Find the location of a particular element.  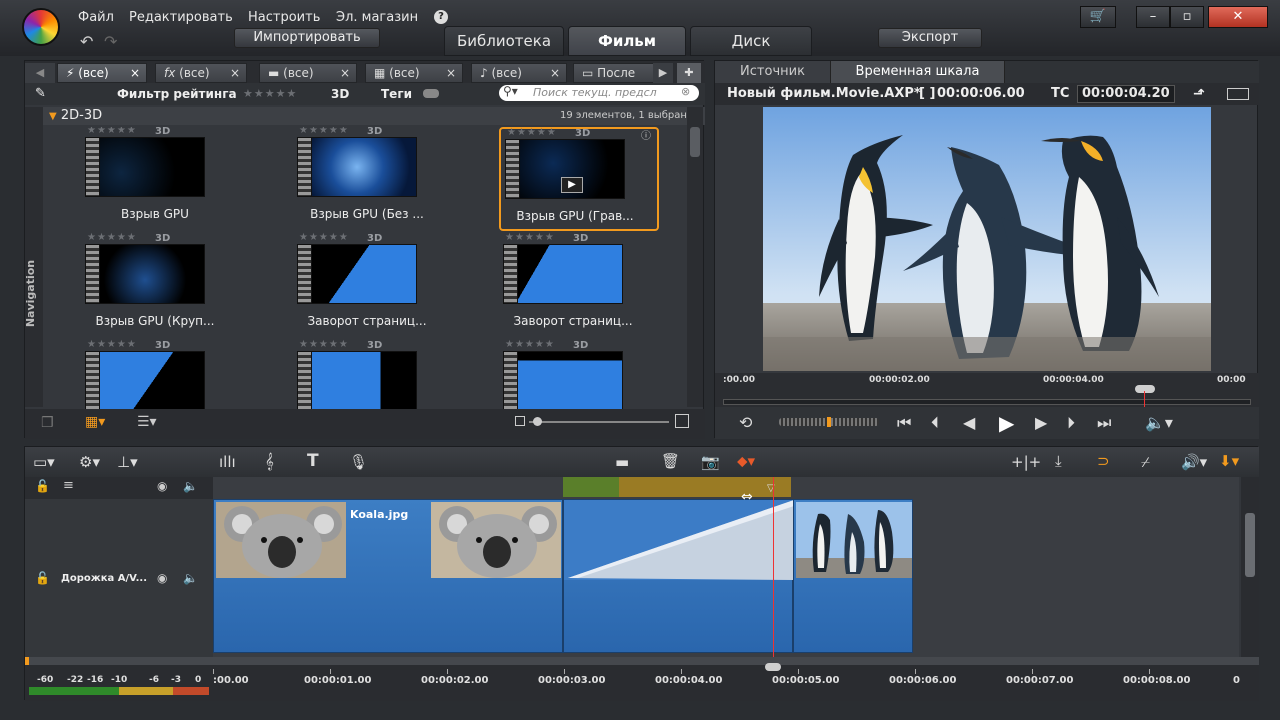

play-icon: ▶ is located at coordinates (1006, 423).